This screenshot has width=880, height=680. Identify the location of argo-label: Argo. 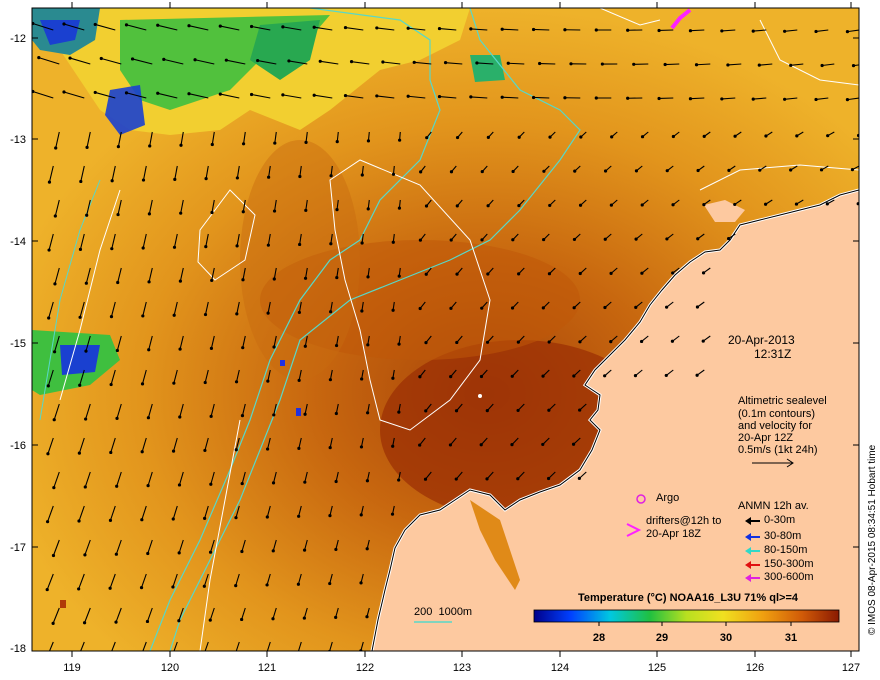
(668, 498).